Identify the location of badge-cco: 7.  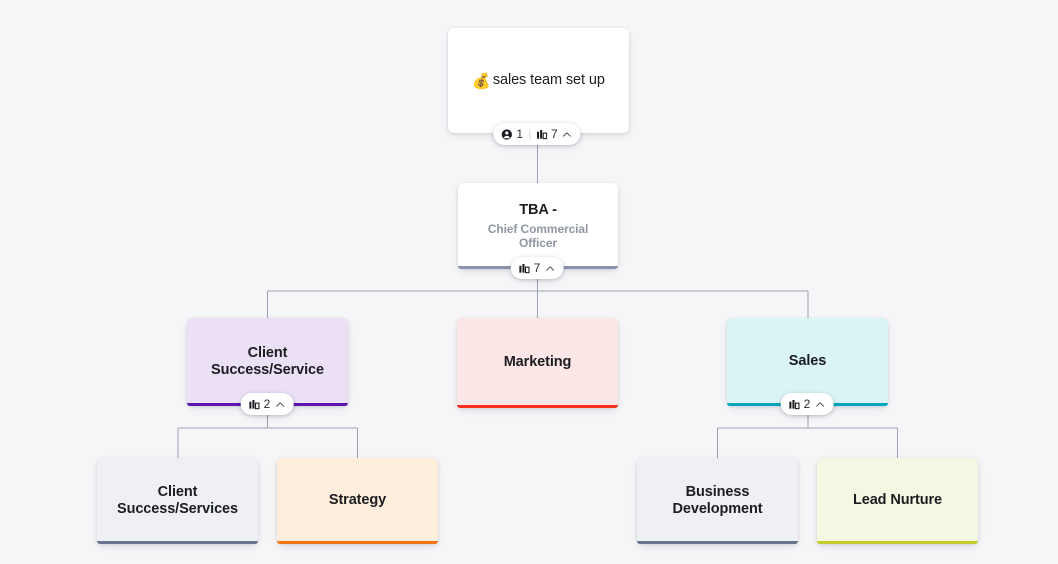
(537, 268).